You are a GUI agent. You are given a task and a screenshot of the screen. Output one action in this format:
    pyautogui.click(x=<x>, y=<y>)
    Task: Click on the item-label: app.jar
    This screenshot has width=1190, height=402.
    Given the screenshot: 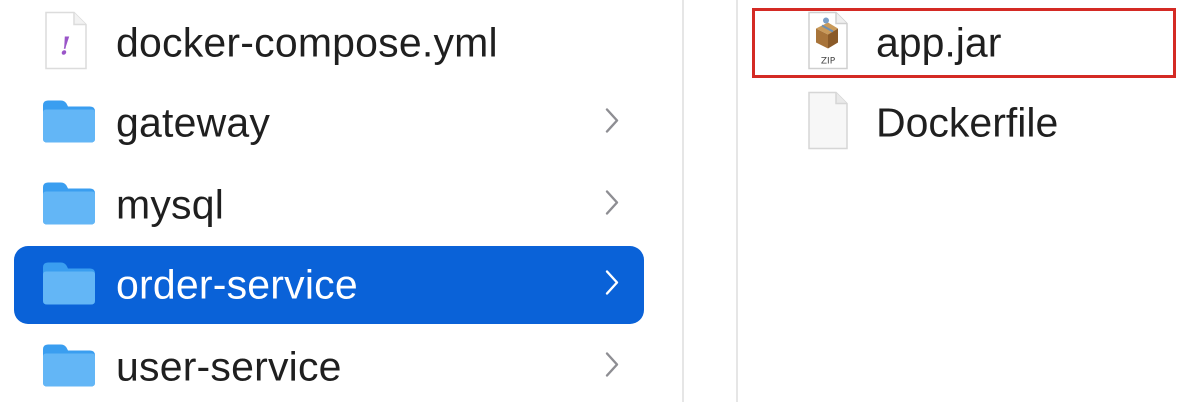 What is the action you would take?
    pyautogui.click(x=939, y=42)
    